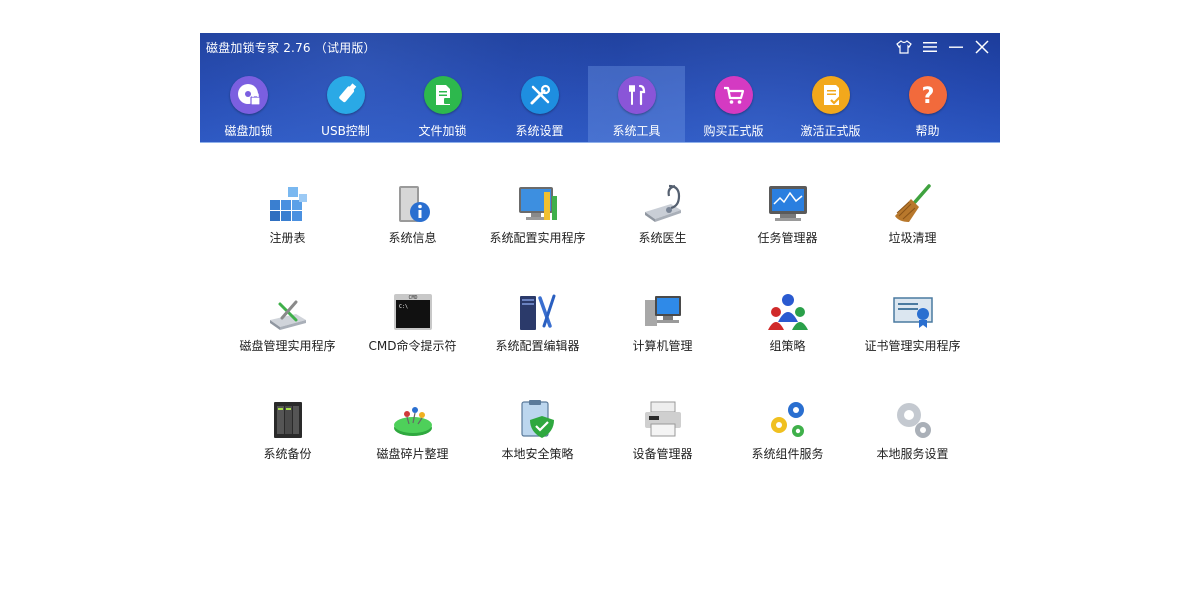 Image resolution: width=1200 pixels, height=600 pixels. Describe the element at coordinates (636, 131) in the screenshot. I see `tab-label: 系统工具` at that location.